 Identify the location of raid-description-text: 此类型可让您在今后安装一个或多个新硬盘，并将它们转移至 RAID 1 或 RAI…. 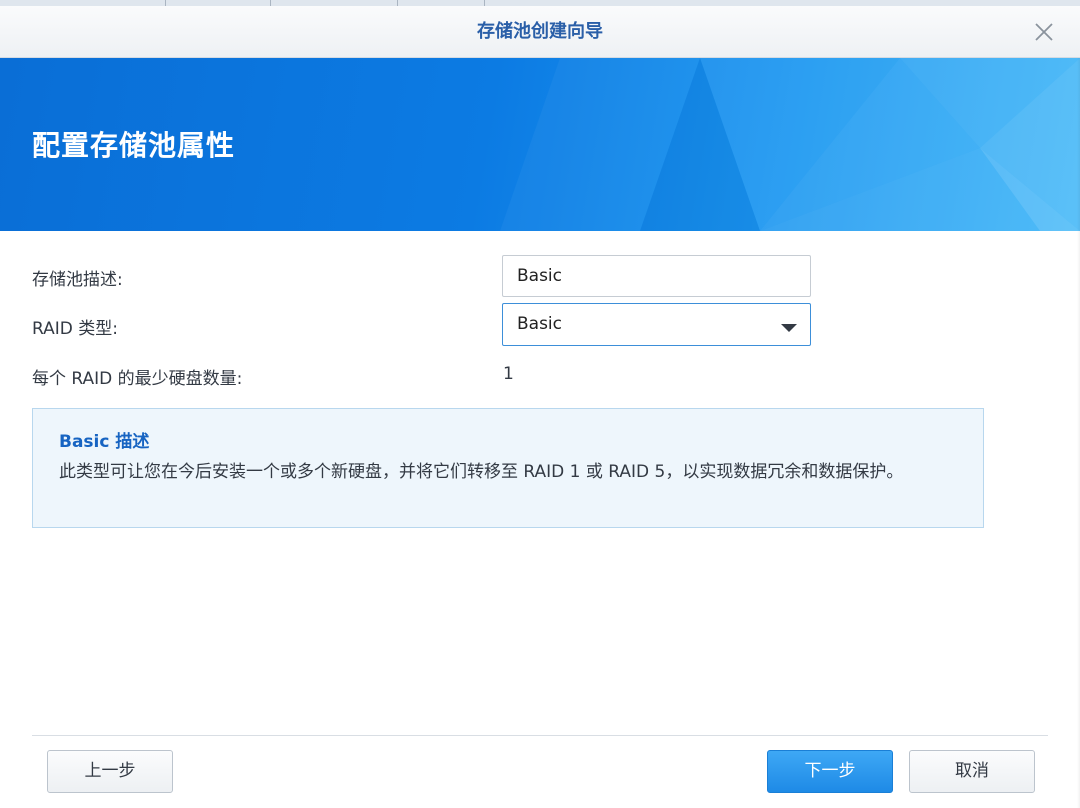
(481, 472).